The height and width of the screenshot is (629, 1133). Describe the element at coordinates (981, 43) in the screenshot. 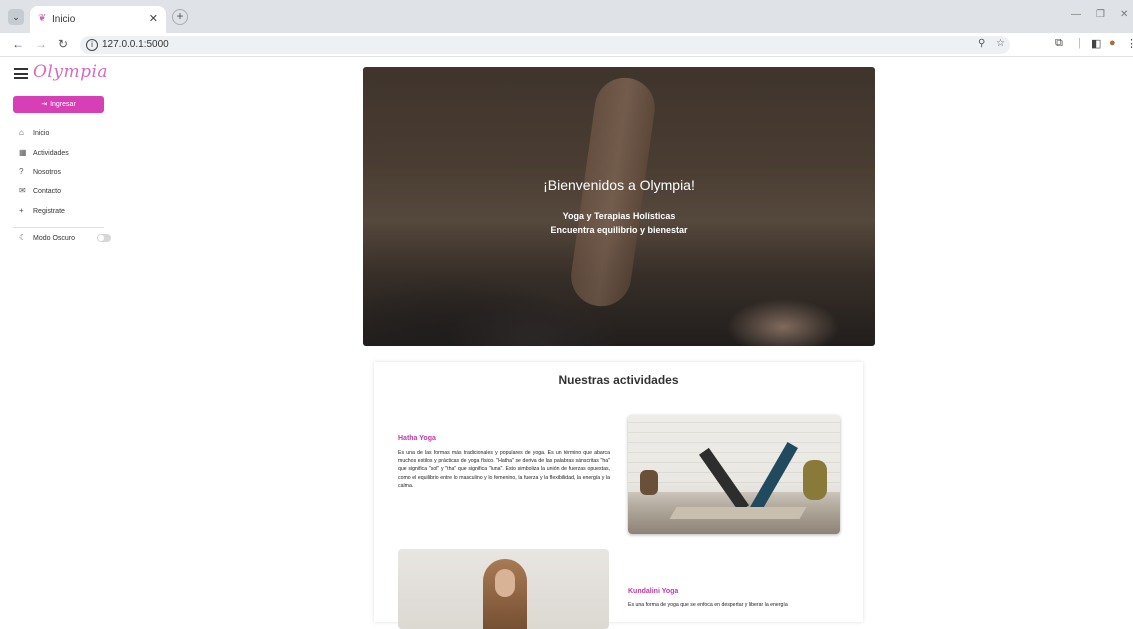

I see `zoom-icon: ⚲` at that location.